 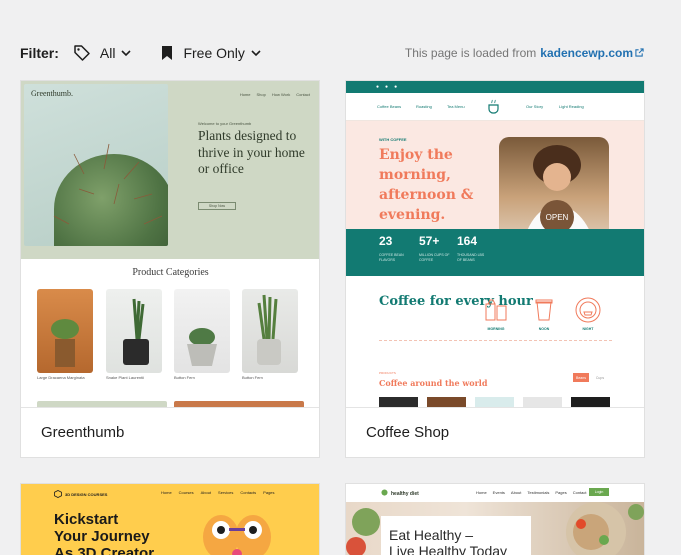 I want to click on preview-products-title: Coffee around the world, so click(x=433, y=383).